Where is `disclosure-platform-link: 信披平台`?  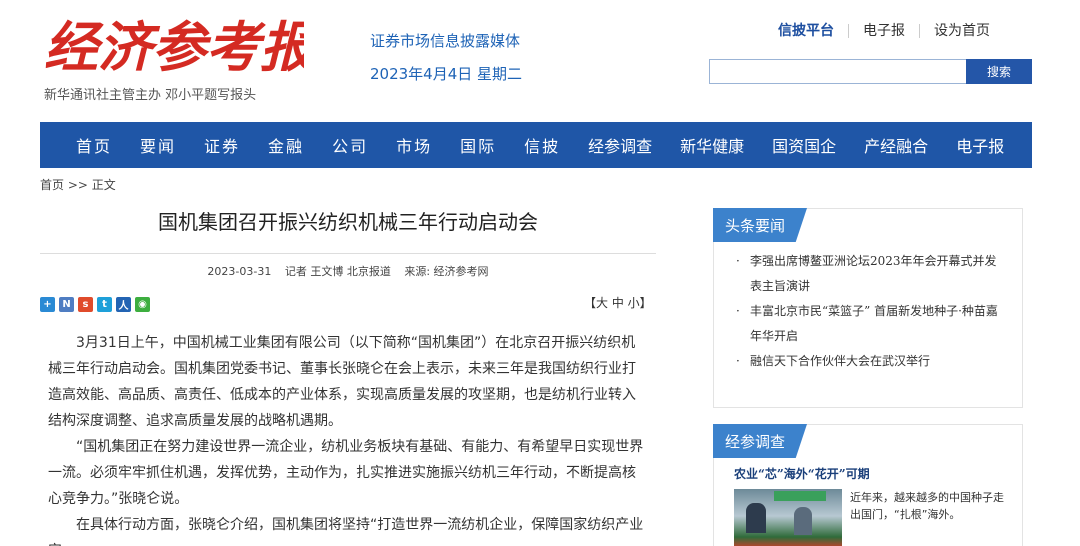
disclosure-platform-link: 信披平台 is located at coordinates (813, 31).